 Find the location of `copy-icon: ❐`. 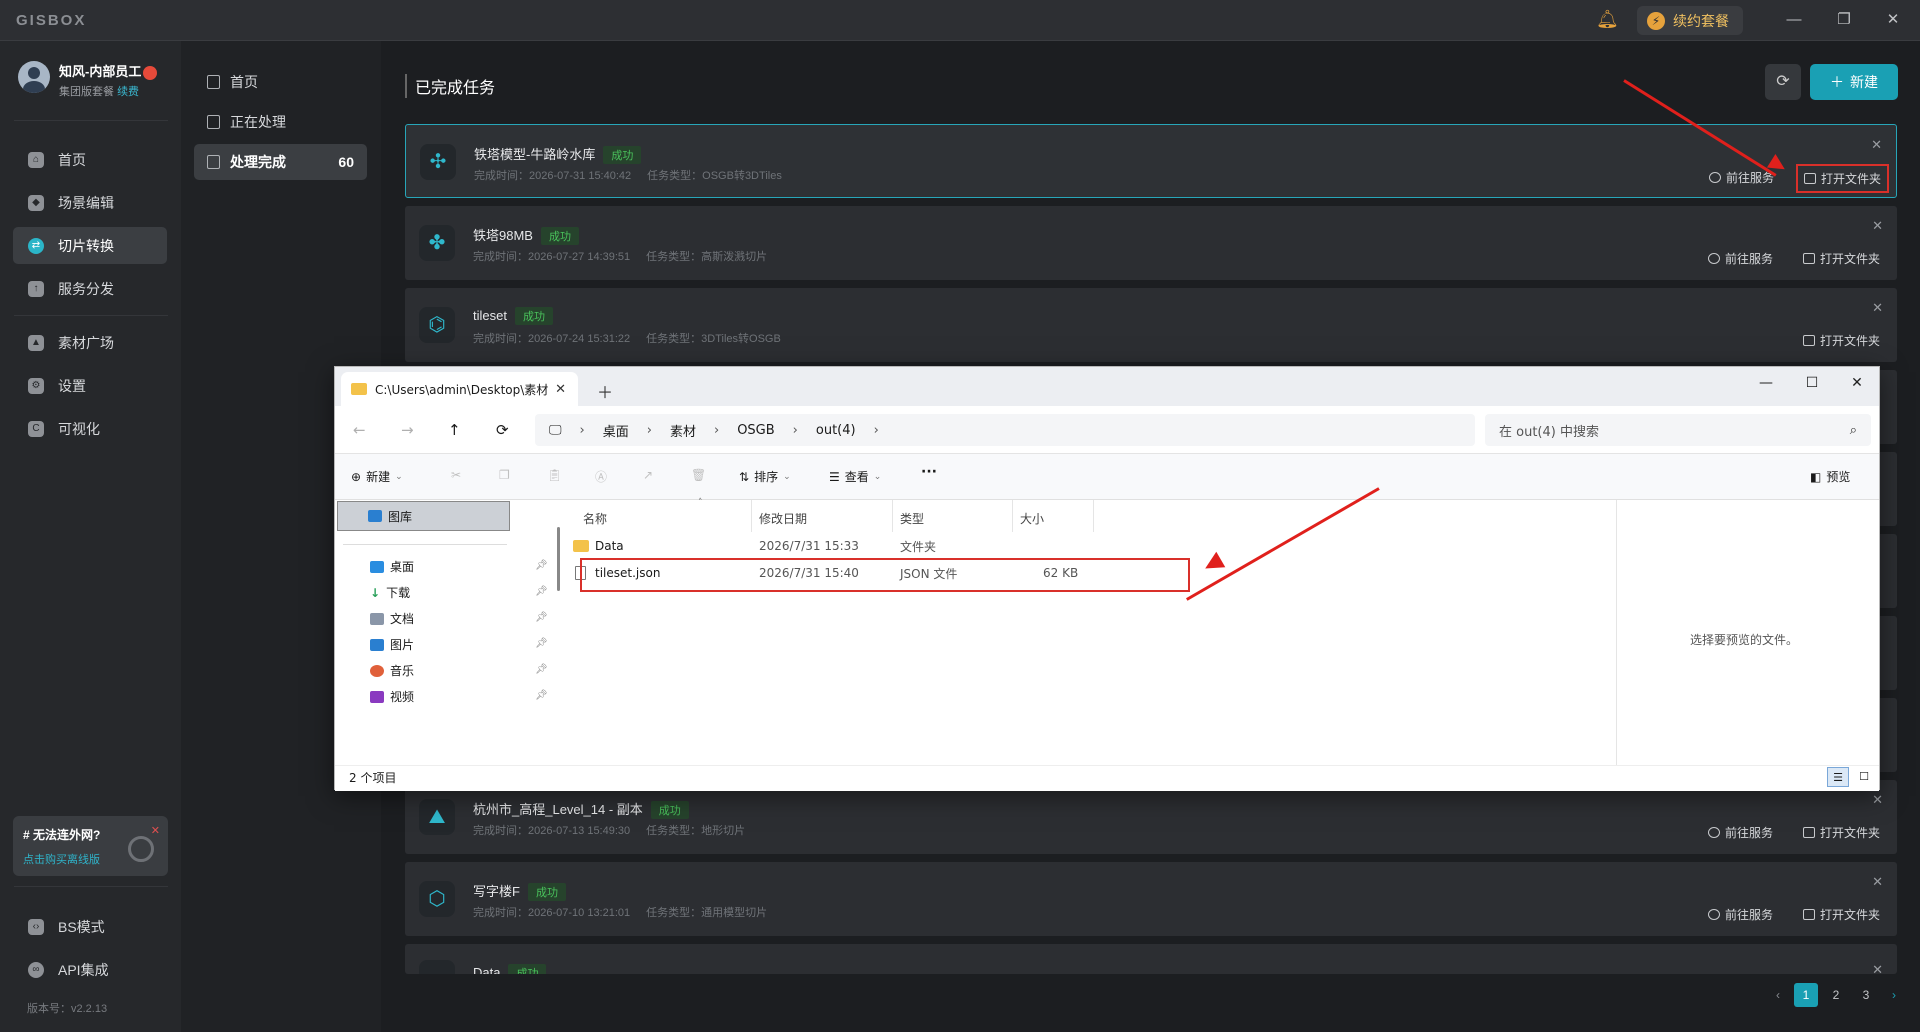

copy-icon: ❐ is located at coordinates (504, 475).